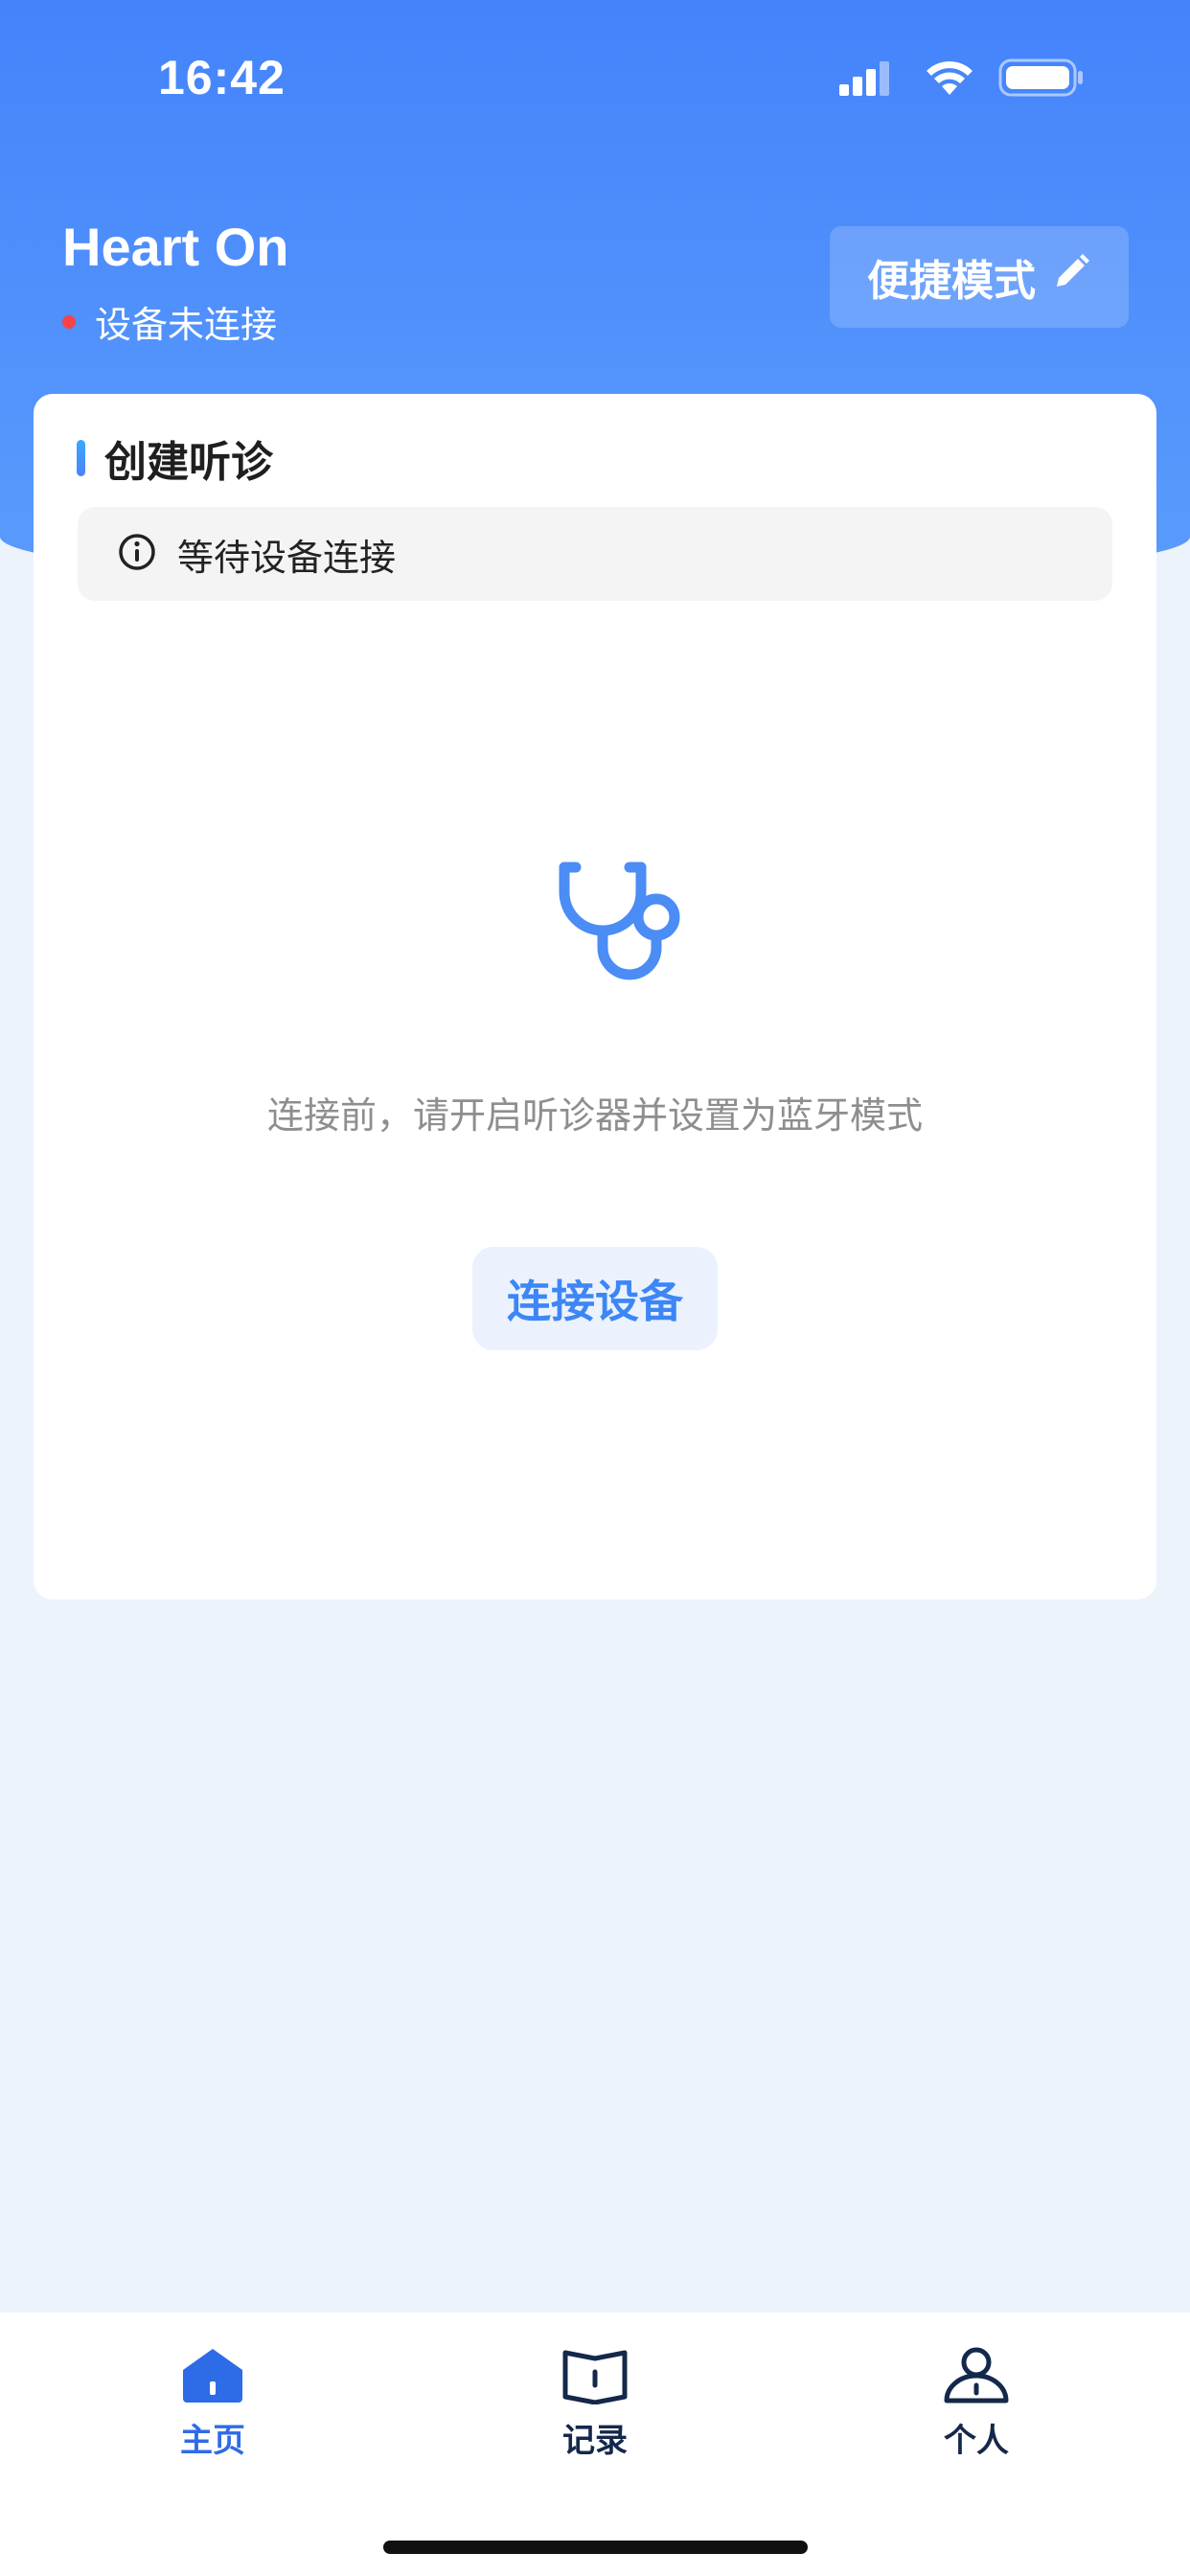 The height and width of the screenshot is (2576, 1190). What do you see at coordinates (189, 462) in the screenshot?
I see `card-title: 创建听诊` at bounding box center [189, 462].